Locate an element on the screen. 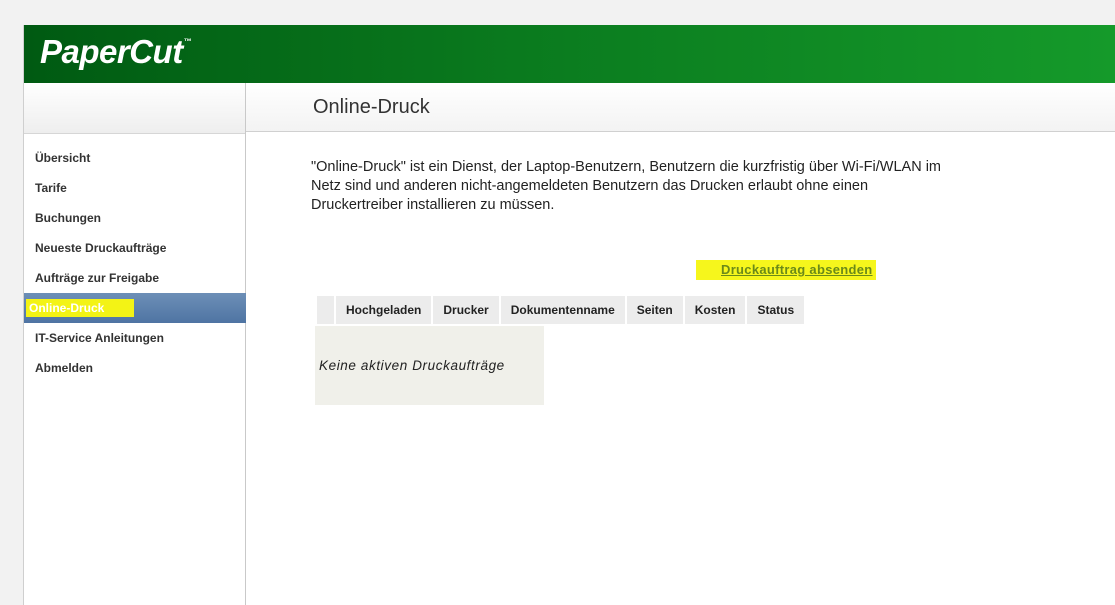 The image size is (1115, 605). sidebar-item-uebersicht: Übersicht is located at coordinates (135, 158).